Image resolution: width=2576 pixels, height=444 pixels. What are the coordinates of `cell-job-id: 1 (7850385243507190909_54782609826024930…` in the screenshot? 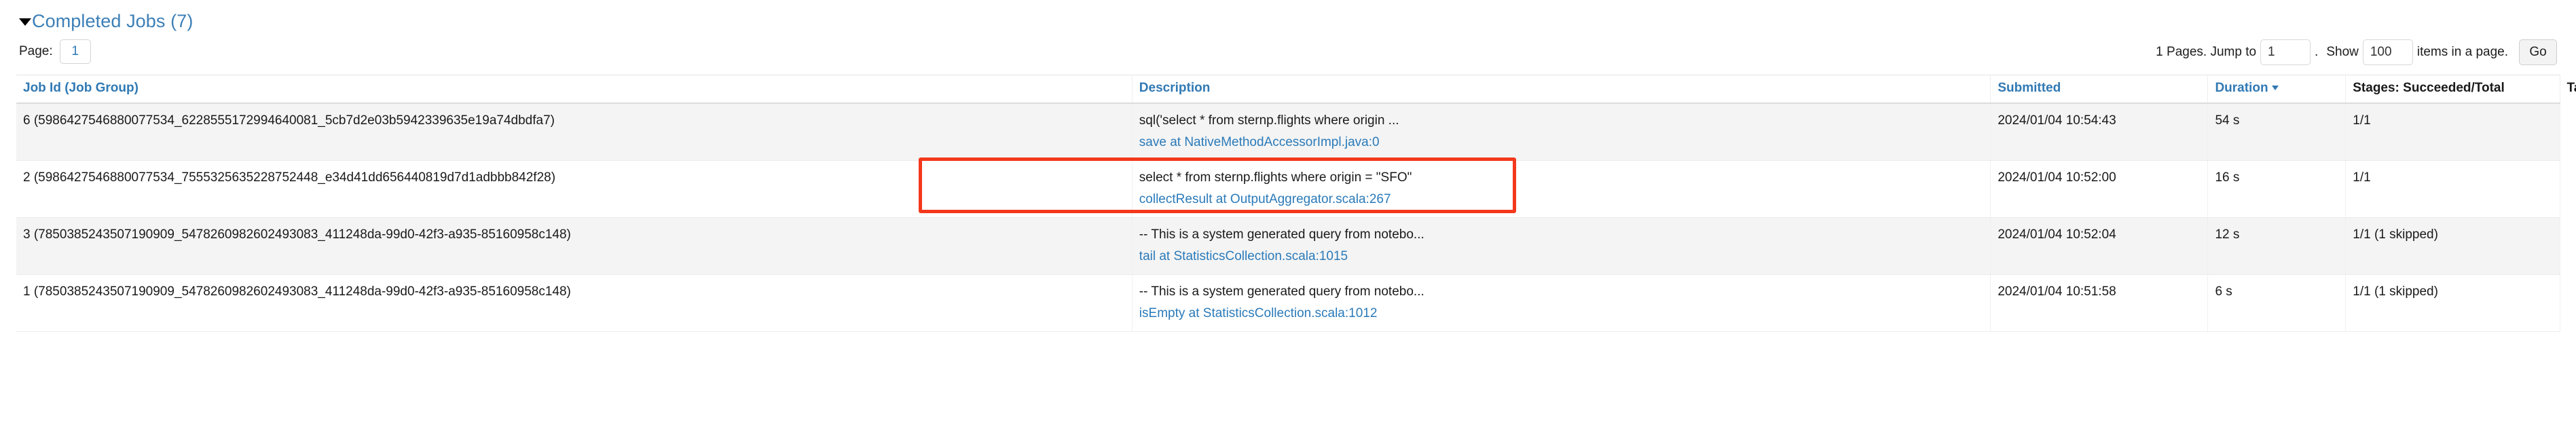 It's located at (574, 303).